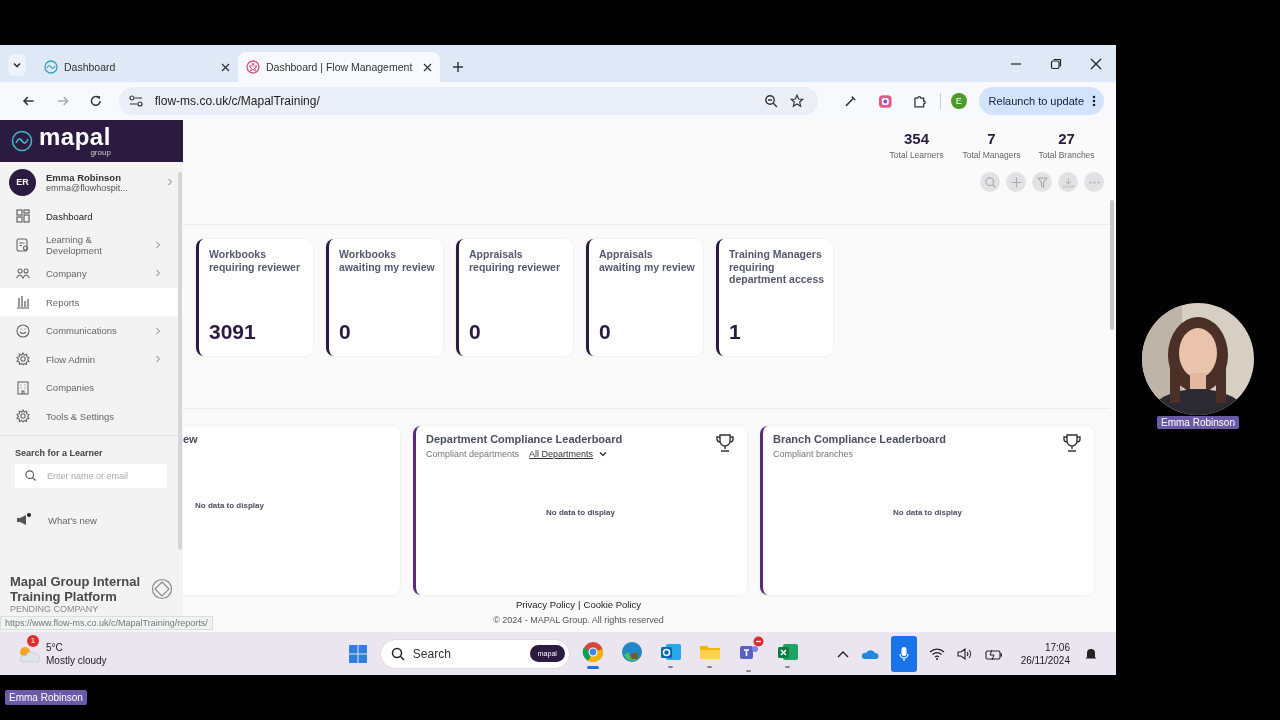  Describe the element at coordinates (1066, 138) in the screenshot. I see `stat-value: 27` at that location.